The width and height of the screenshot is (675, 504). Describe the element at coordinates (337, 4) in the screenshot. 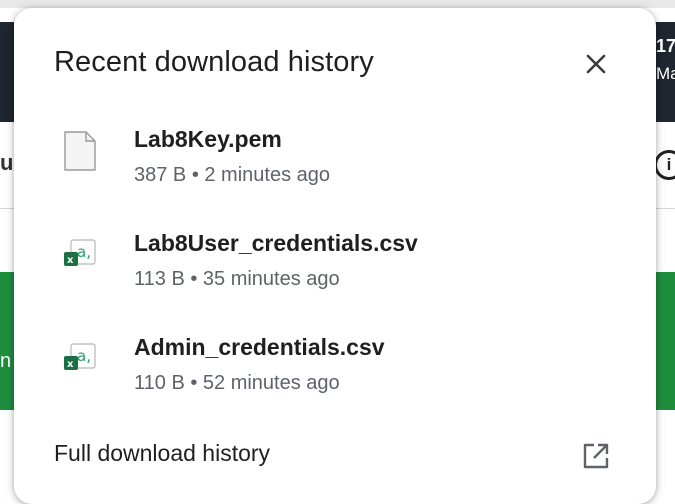

I see `background-top-strip` at that location.